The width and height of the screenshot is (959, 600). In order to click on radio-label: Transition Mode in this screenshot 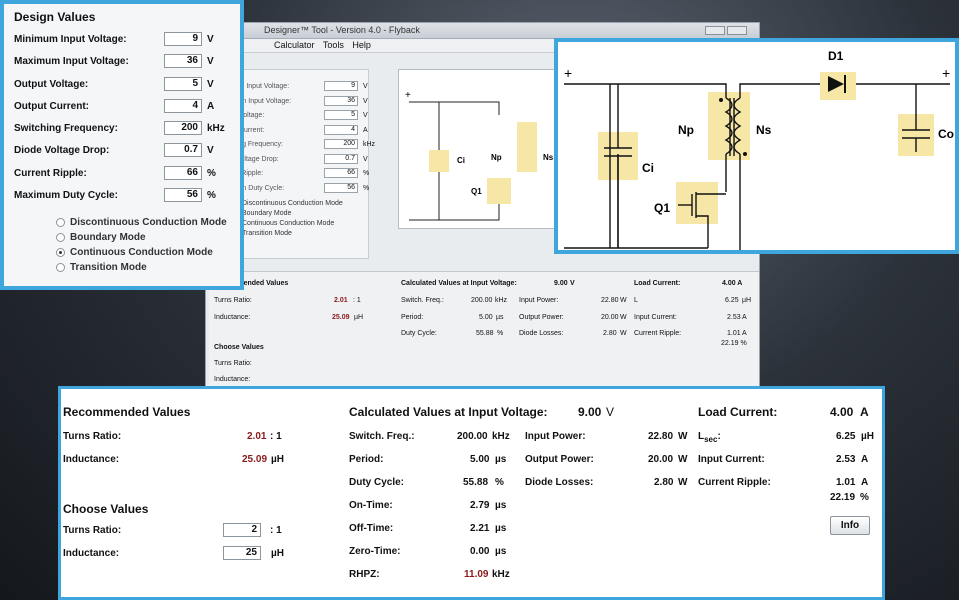, I will do `click(108, 268)`.